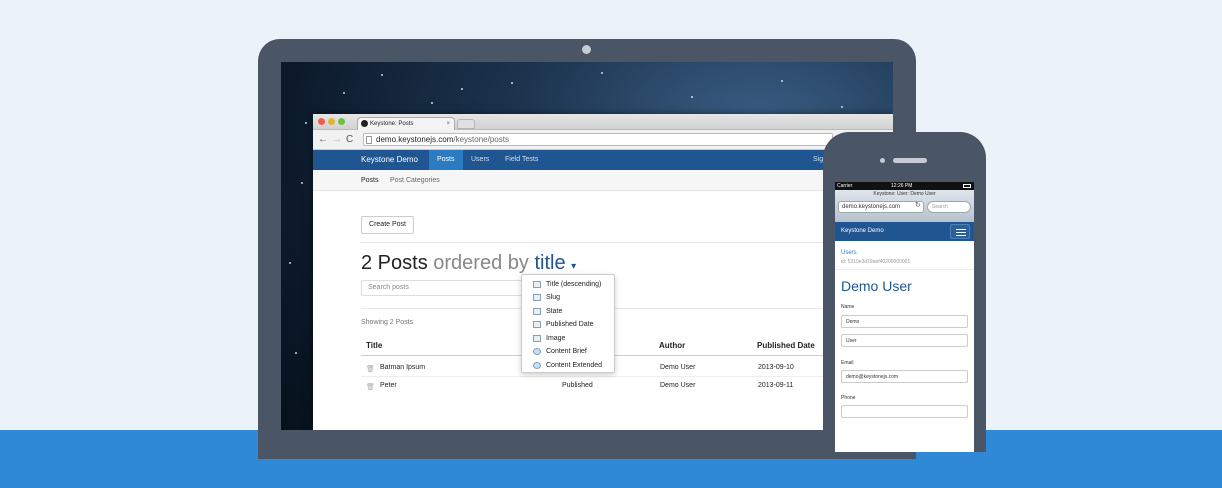 The width and height of the screenshot is (1222, 488). What do you see at coordinates (370, 180) in the screenshot?
I see `subnav-item-posts: Posts` at bounding box center [370, 180].